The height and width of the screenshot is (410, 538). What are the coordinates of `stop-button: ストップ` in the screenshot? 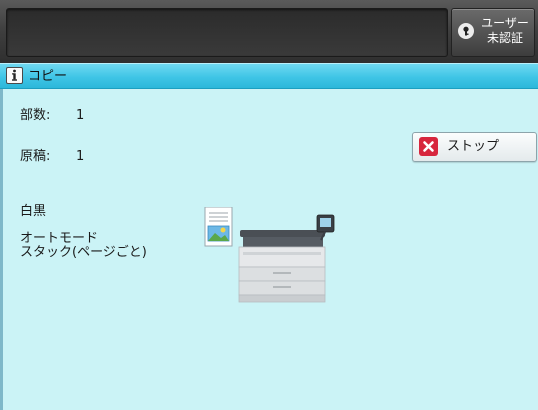 It's located at (474, 147).